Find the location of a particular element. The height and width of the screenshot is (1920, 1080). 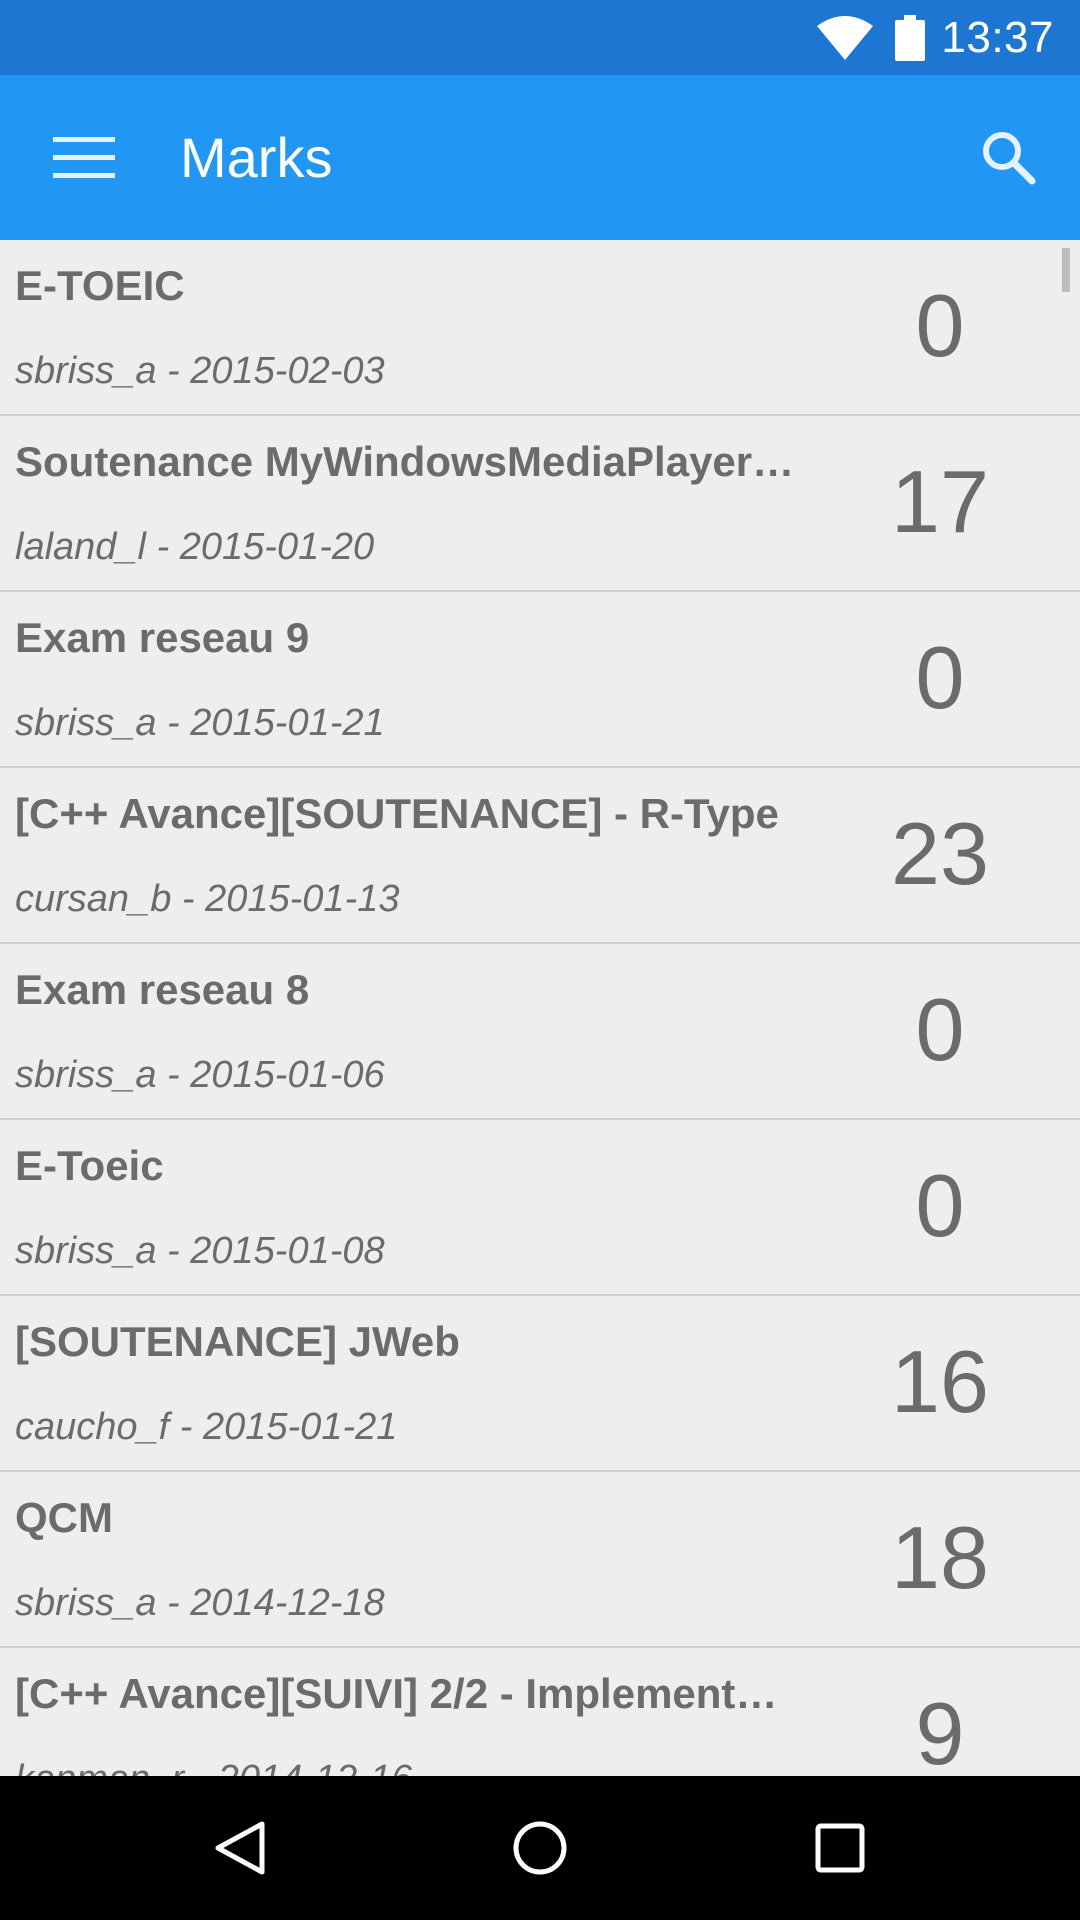

mark-author-date: sbriss_a - 2015-02-03 is located at coordinates (200, 371).